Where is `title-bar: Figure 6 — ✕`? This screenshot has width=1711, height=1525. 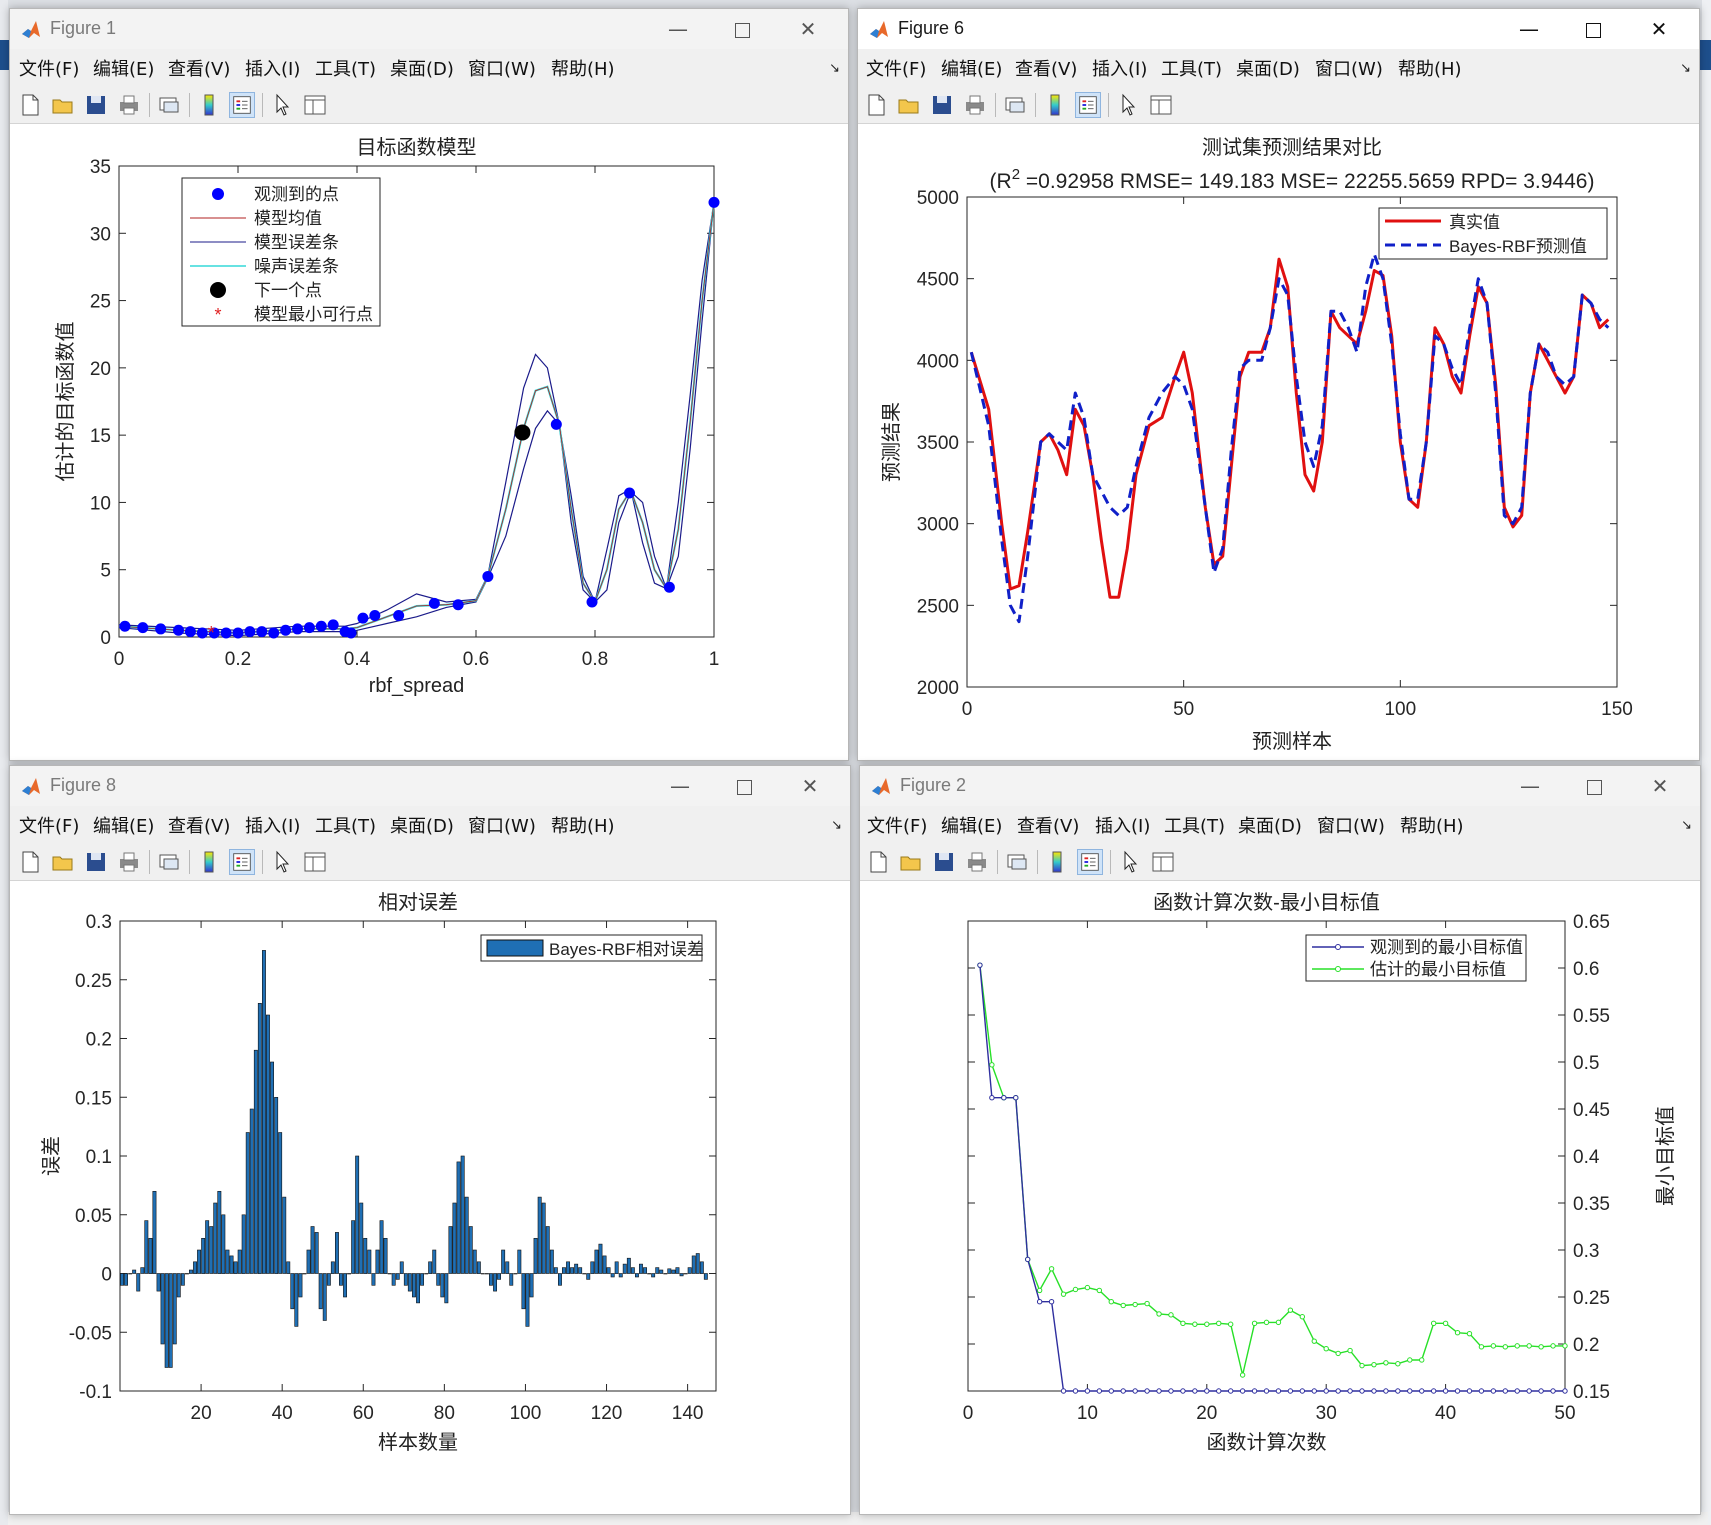
title-bar: Figure 6 — ✕ is located at coordinates (1278, 29).